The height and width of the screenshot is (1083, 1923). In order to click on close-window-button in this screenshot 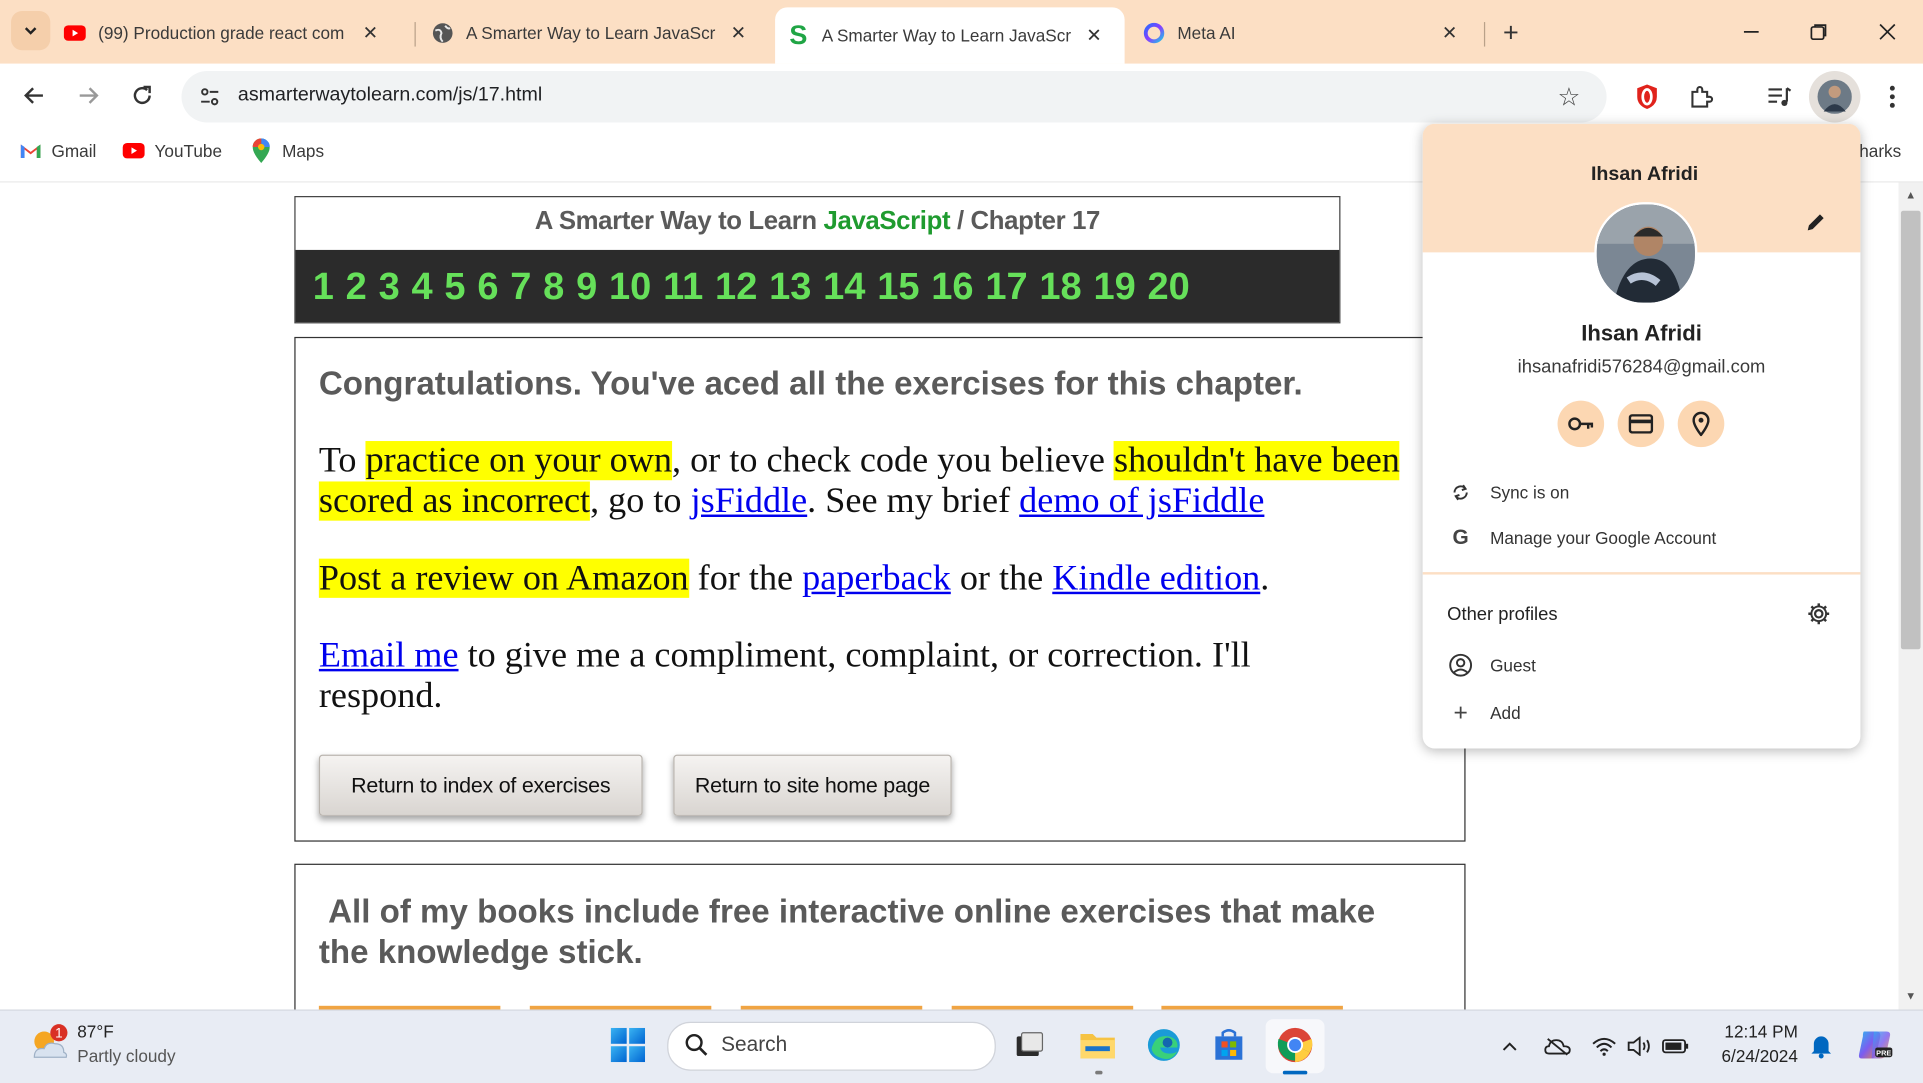, I will do `click(1887, 32)`.